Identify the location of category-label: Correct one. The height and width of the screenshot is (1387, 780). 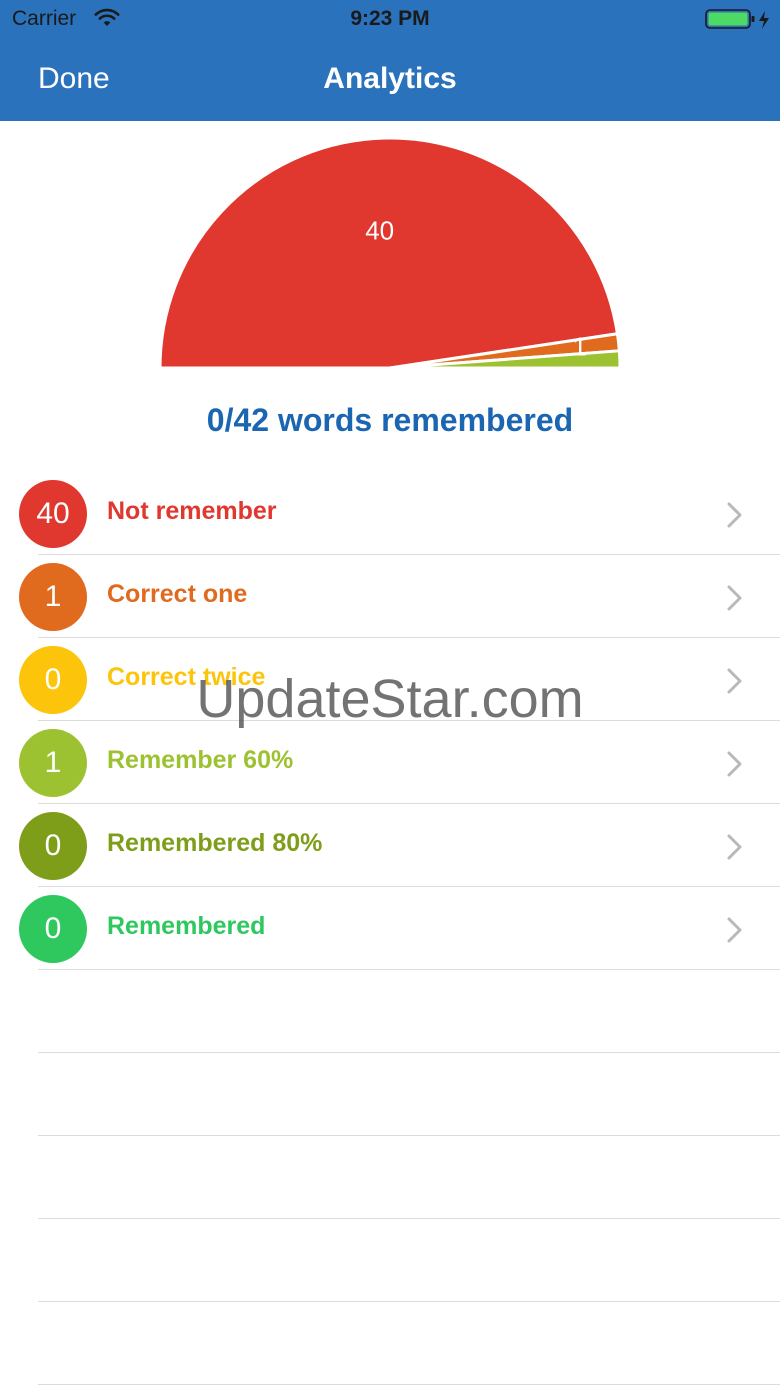
(177, 594).